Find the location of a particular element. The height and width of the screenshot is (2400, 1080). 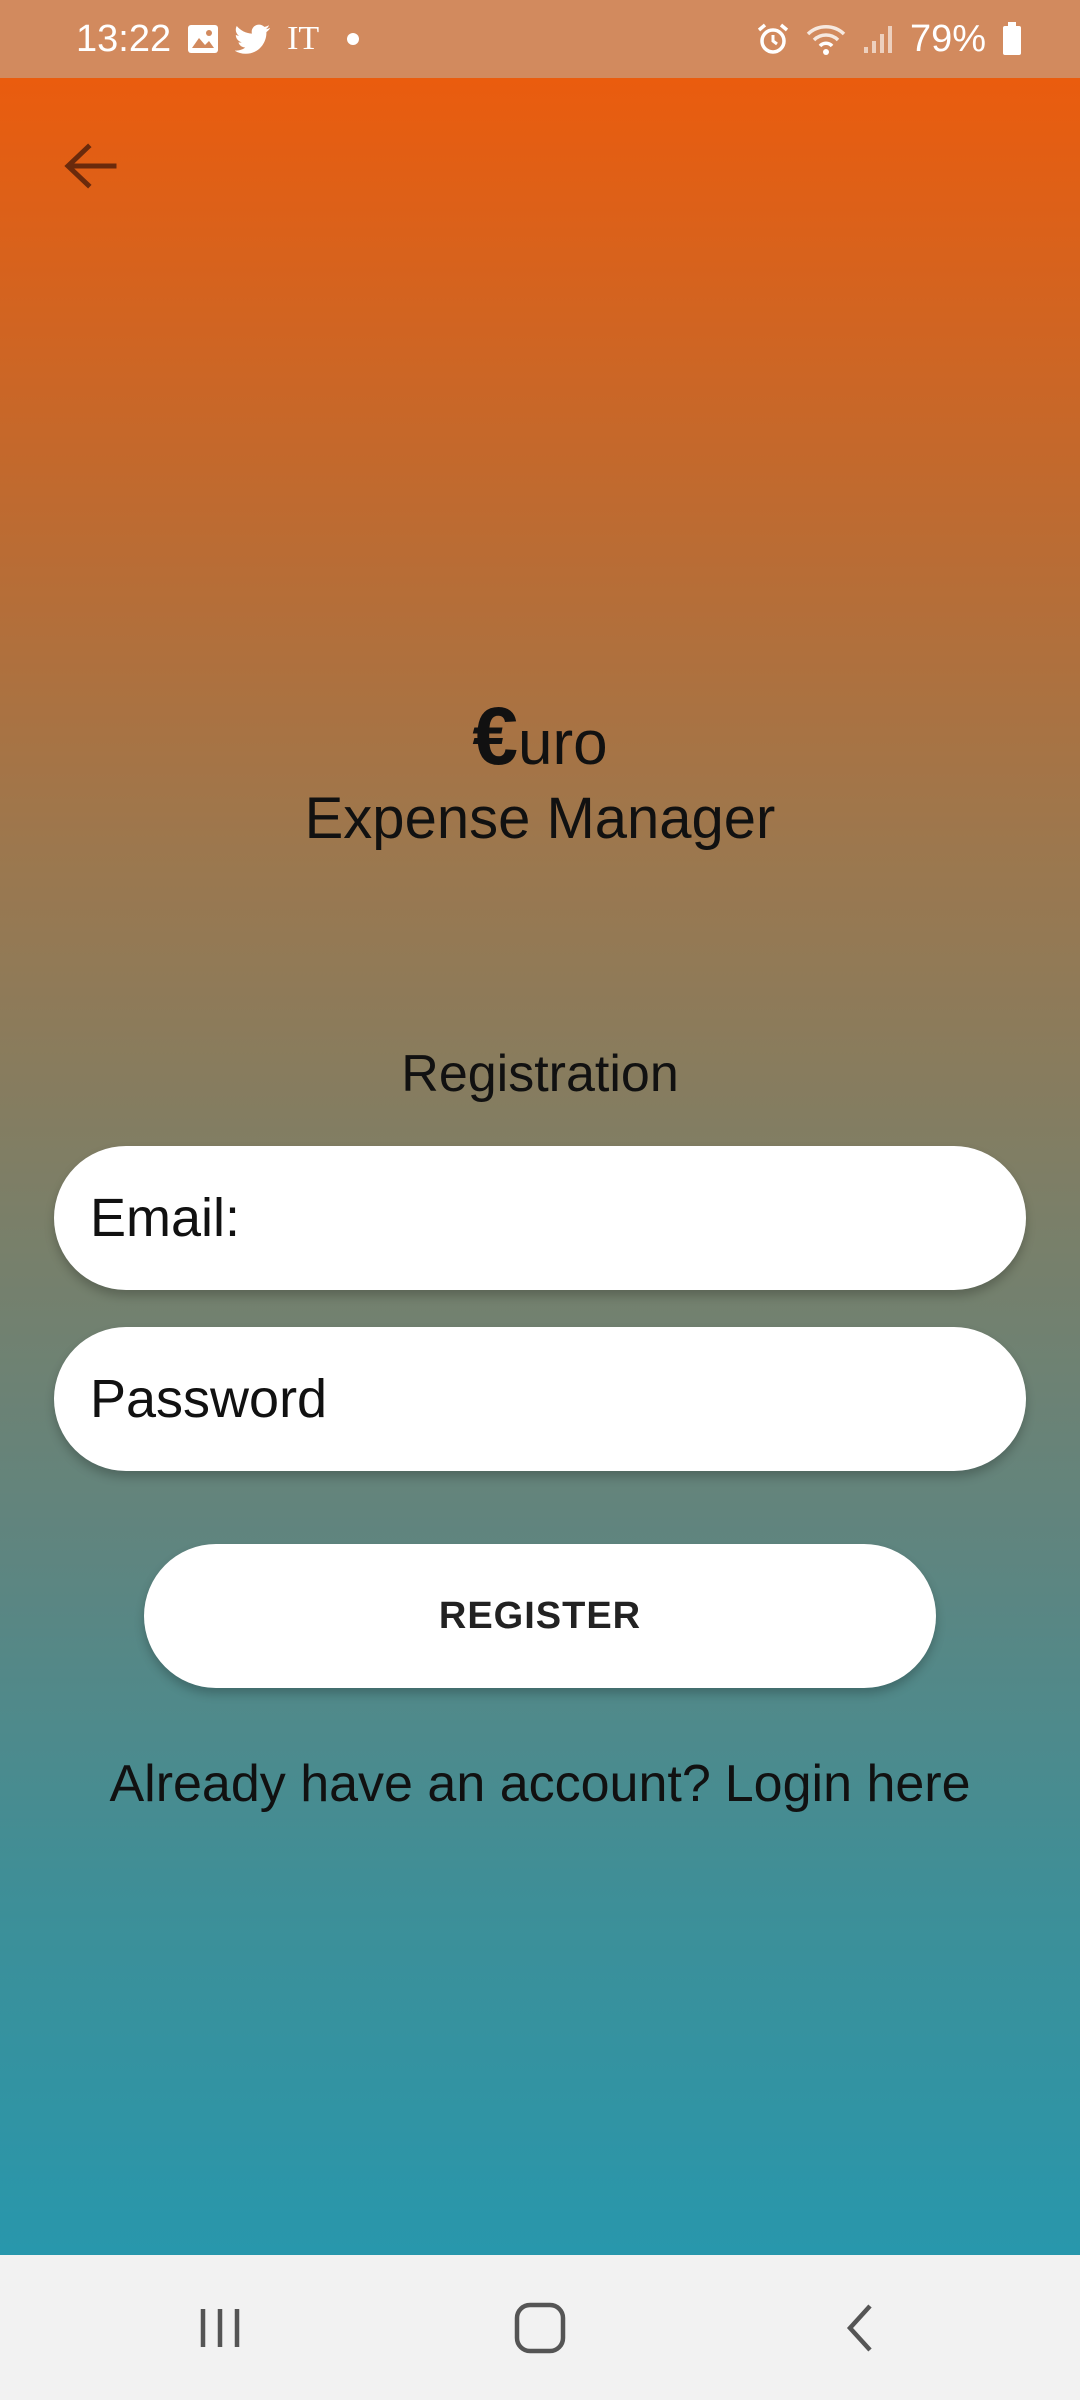

arrow-left-icon is located at coordinates (90, 166).